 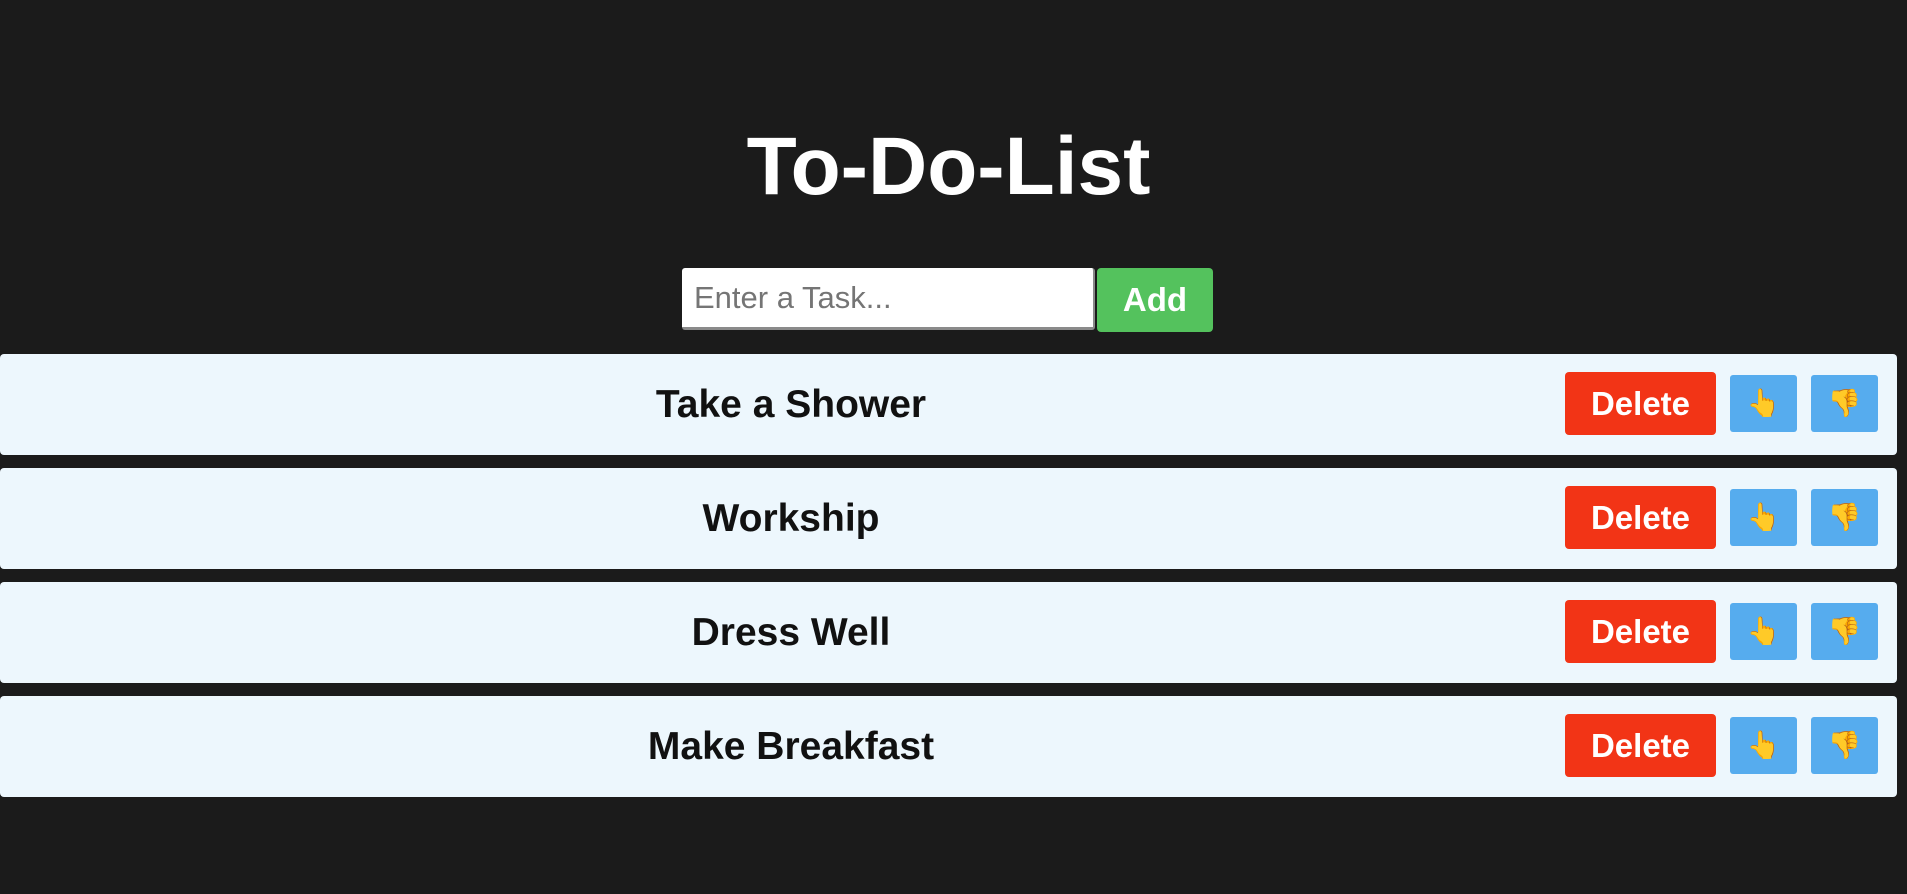 What do you see at coordinates (948, 746) in the screenshot?
I see `task-row: Make Breakfast Delete 👆 👎` at bounding box center [948, 746].